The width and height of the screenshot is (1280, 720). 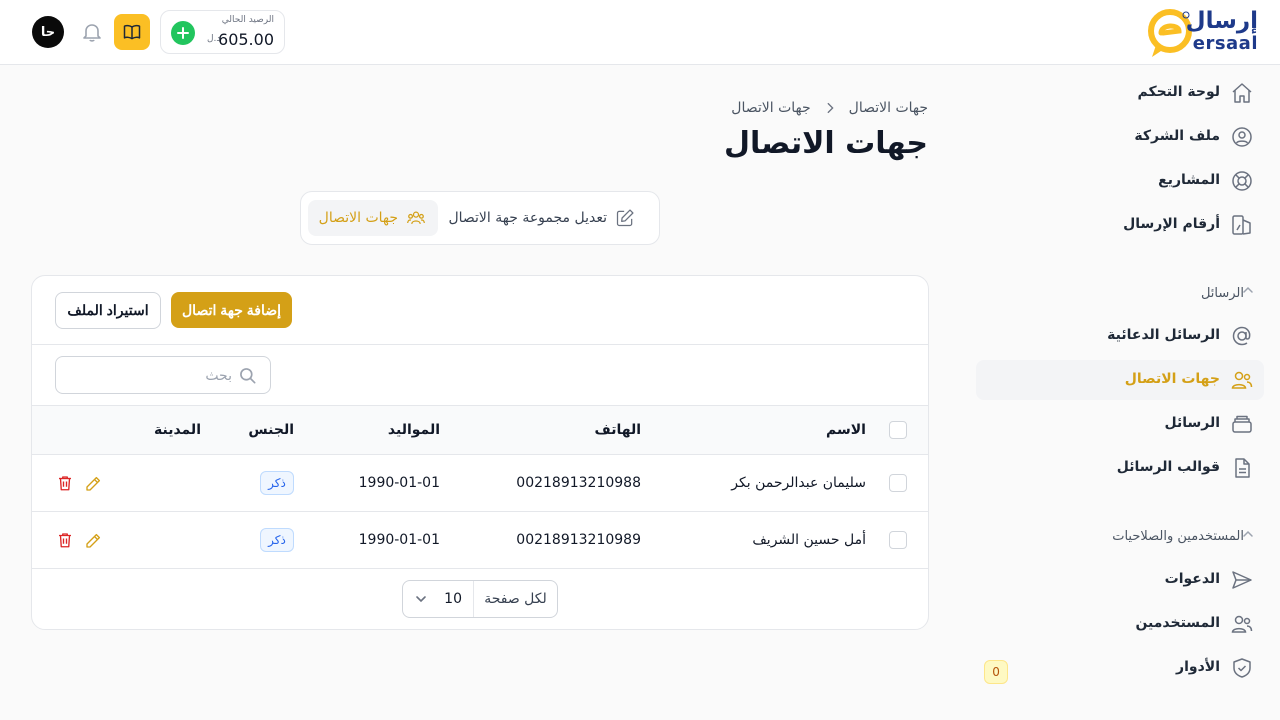 What do you see at coordinates (358, 218) in the screenshot?
I see `tab-label: جهات الاتصال` at bounding box center [358, 218].